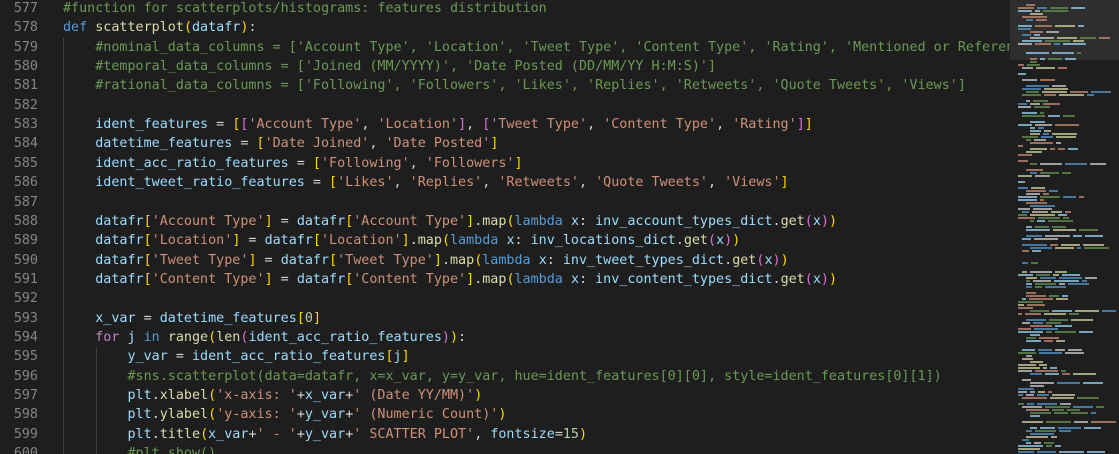 The height and width of the screenshot is (454, 1119). I want to click on code-line: 595 y_var = ident_acc_ratio_features[j], so click(505, 356).